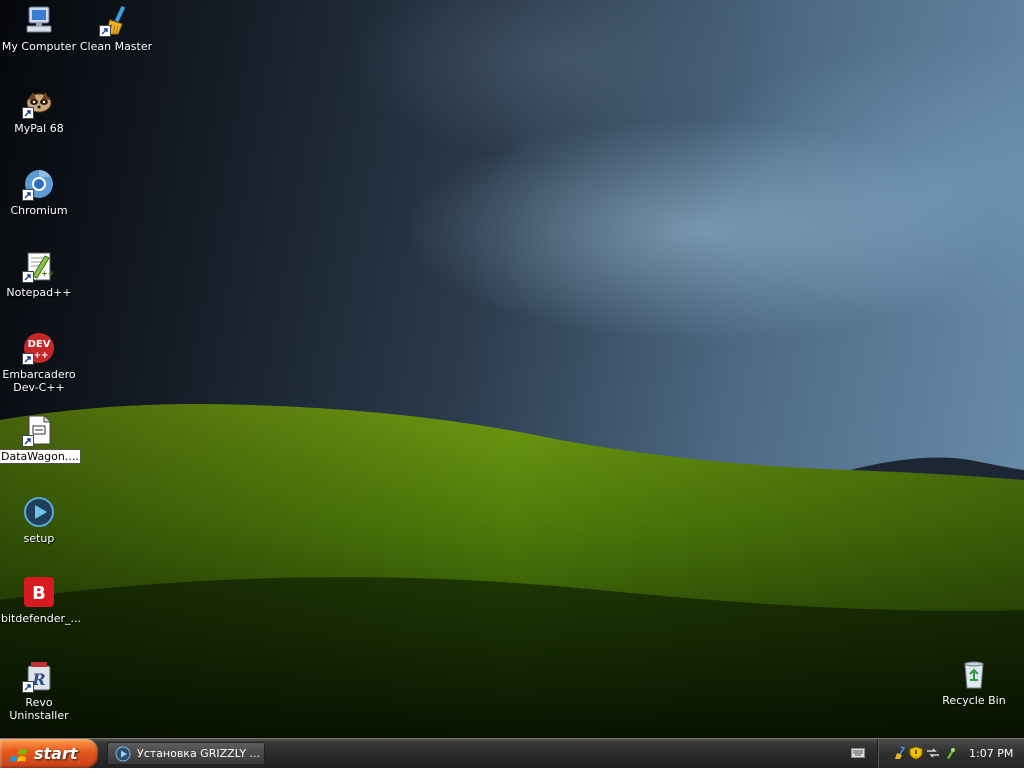 This screenshot has width=1024, height=774. Describe the element at coordinates (39, 128) in the screenshot. I see `icon-label: MyPal 68` at that location.